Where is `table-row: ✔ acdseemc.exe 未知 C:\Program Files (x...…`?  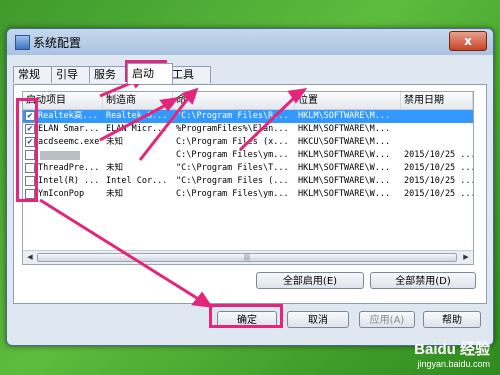
table-row: ✔ acdseemc.exe 未知 C:\Program Files (x...… is located at coordinates (248, 142).